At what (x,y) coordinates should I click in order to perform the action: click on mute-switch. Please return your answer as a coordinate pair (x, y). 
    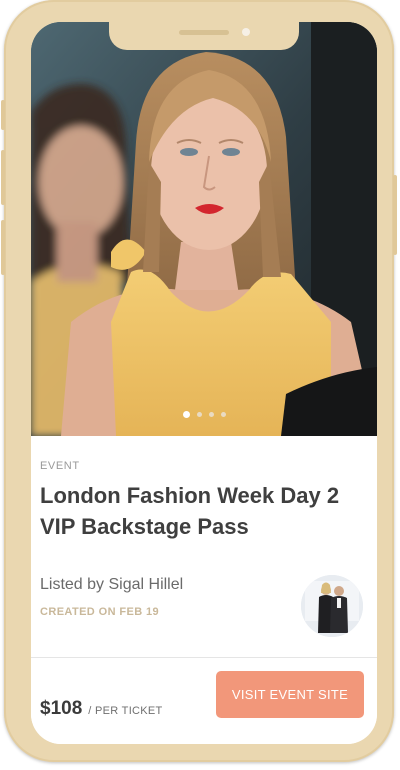
    Looking at the image, I should click on (3, 115).